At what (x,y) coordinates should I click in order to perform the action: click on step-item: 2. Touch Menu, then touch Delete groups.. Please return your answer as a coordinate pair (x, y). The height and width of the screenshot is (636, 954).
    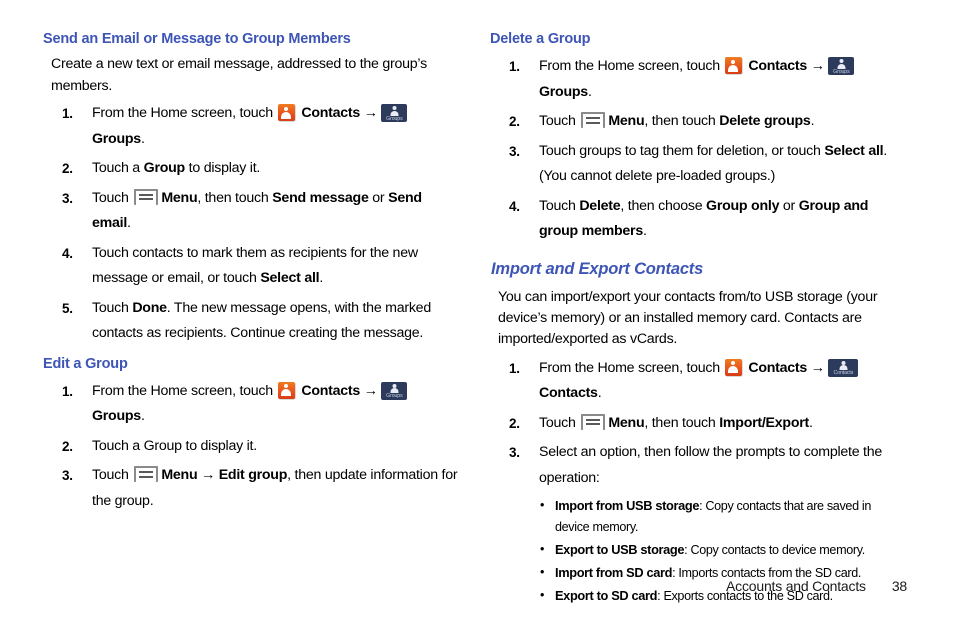
    Looking at the image, I should click on (697, 122).